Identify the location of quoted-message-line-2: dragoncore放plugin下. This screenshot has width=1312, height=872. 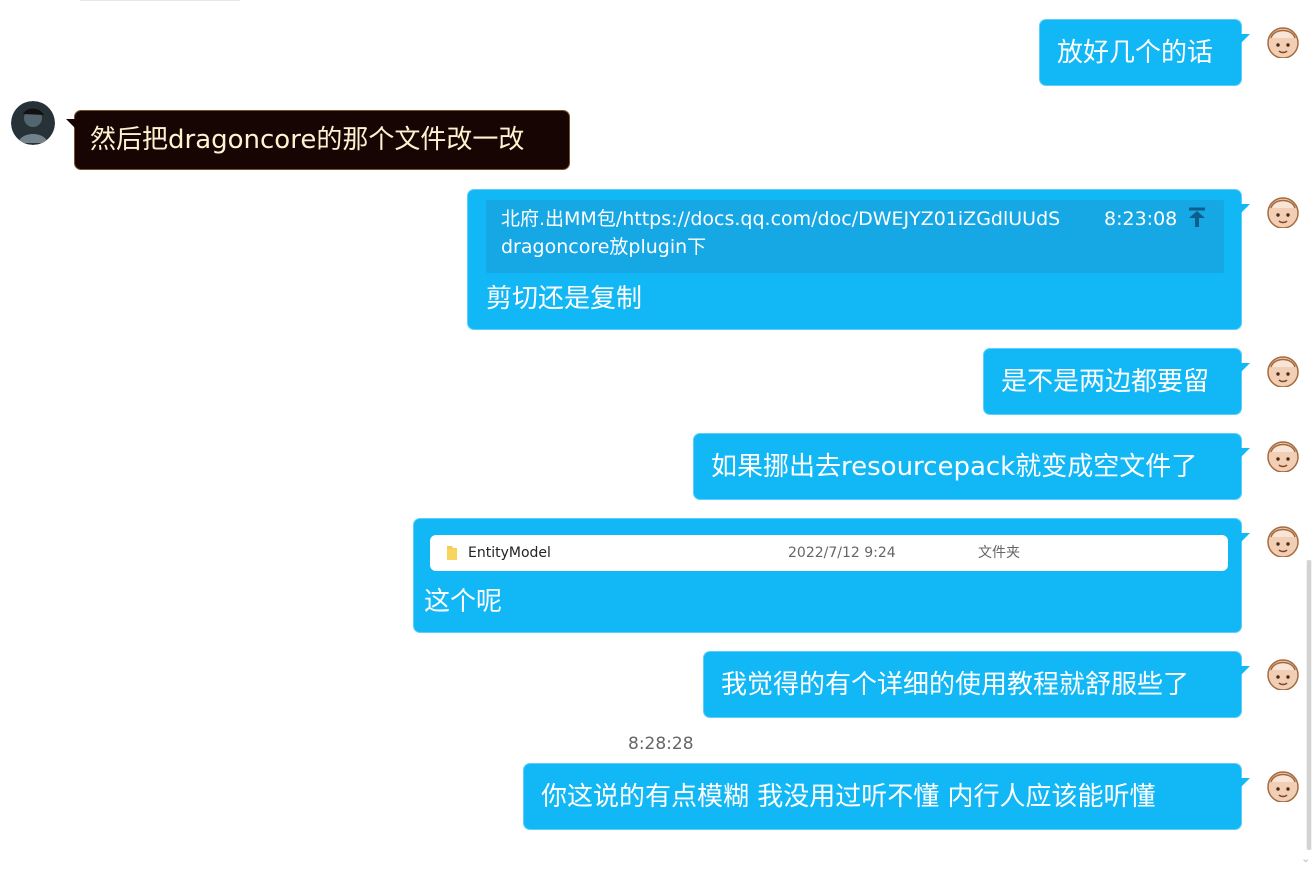
(604, 247).